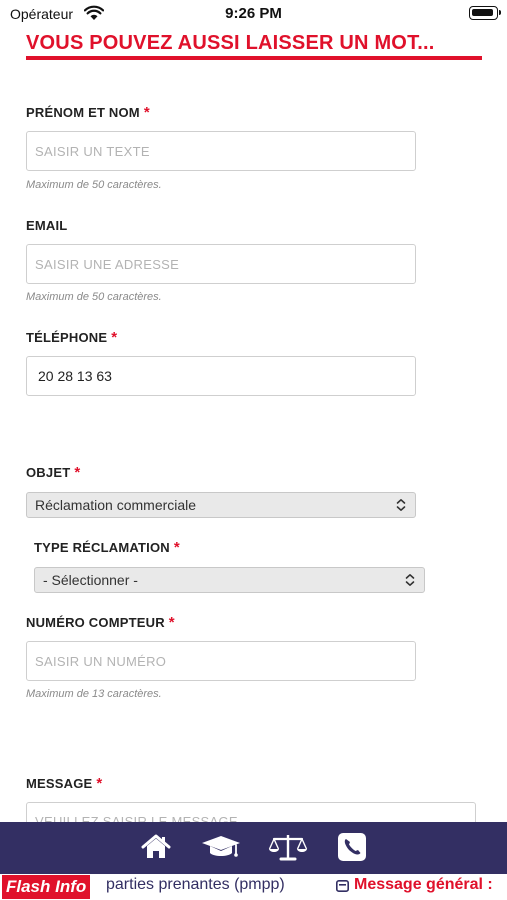  Describe the element at coordinates (221, 505) in the screenshot. I see `subject-select: Réclamation commerciale` at that location.